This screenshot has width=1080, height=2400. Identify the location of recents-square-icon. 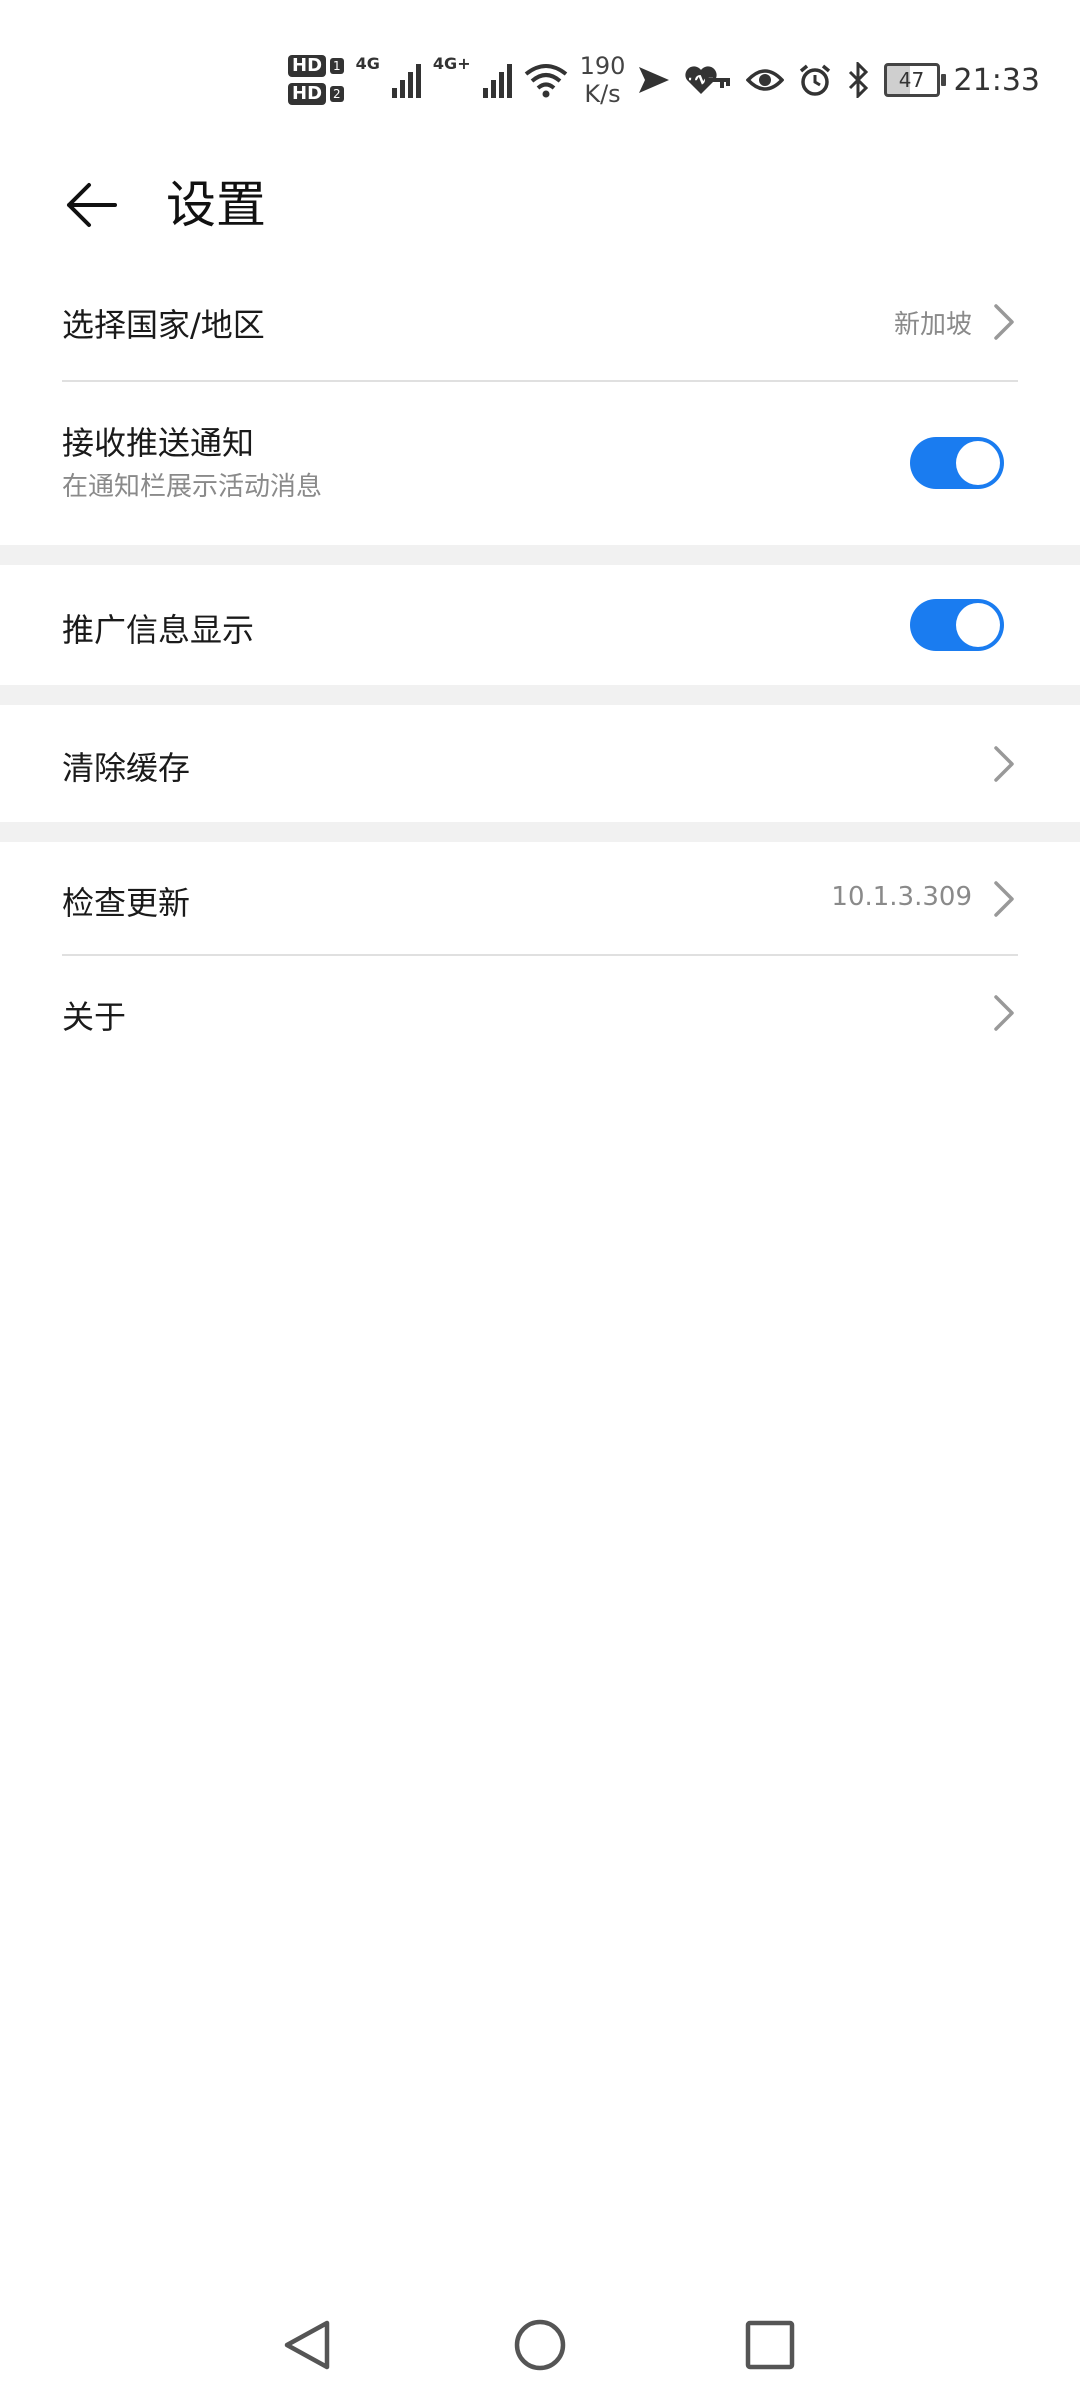
(770, 2345).